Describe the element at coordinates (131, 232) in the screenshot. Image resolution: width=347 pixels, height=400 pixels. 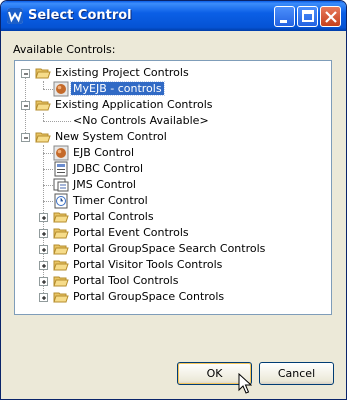
I see `tree-item-label: Portal Event Controls` at that location.